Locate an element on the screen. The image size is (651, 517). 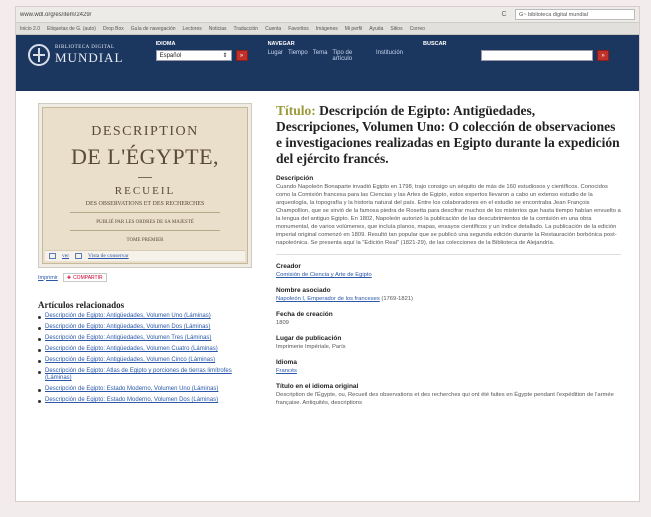
nav-link: Tema is located at coordinates (320, 56).